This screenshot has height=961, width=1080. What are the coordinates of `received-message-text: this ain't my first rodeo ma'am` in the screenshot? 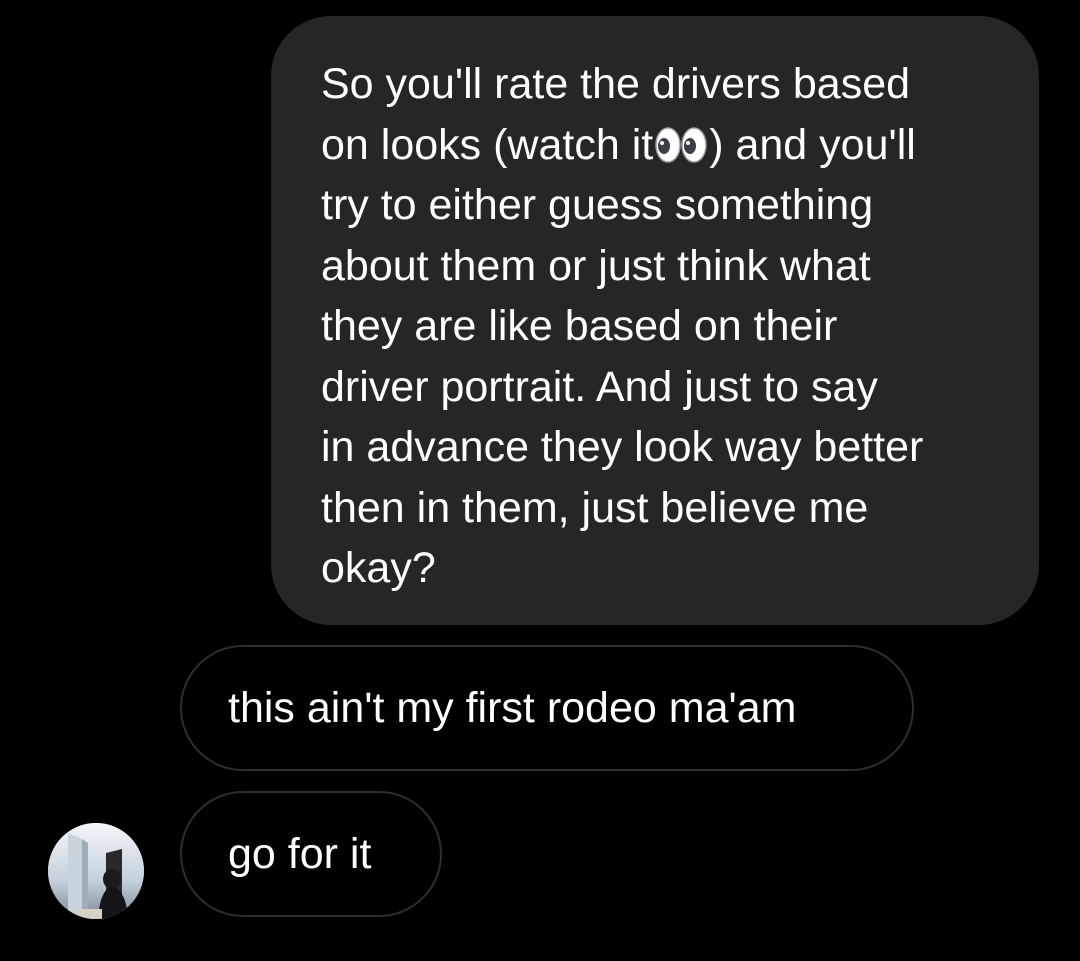 It's located at (512, 707).